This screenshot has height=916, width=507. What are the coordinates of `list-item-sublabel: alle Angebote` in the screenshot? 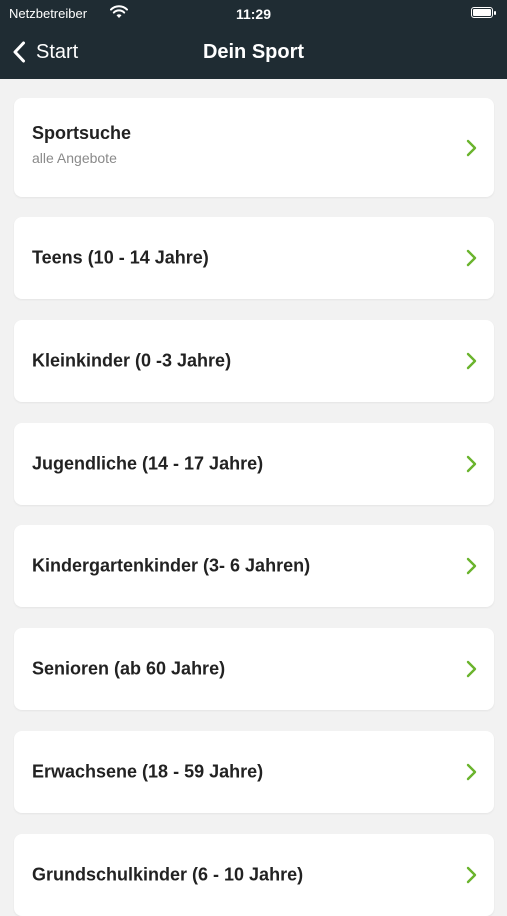 It's located at (74, 158).